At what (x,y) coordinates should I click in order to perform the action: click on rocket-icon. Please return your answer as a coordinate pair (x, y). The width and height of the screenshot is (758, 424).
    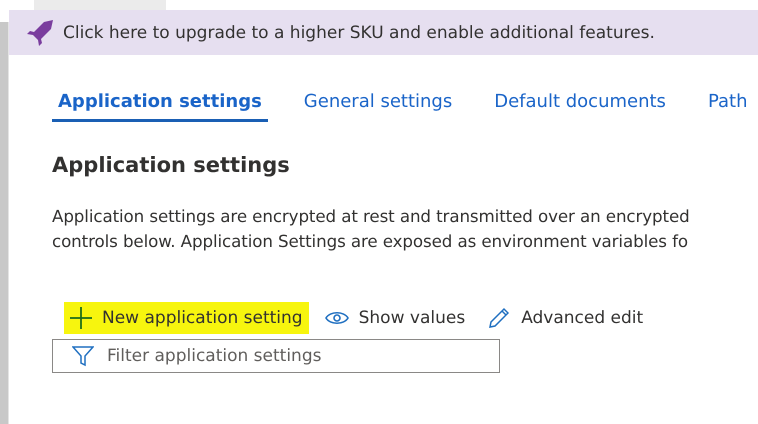
    Looking at the image, I should click on (40, 33).